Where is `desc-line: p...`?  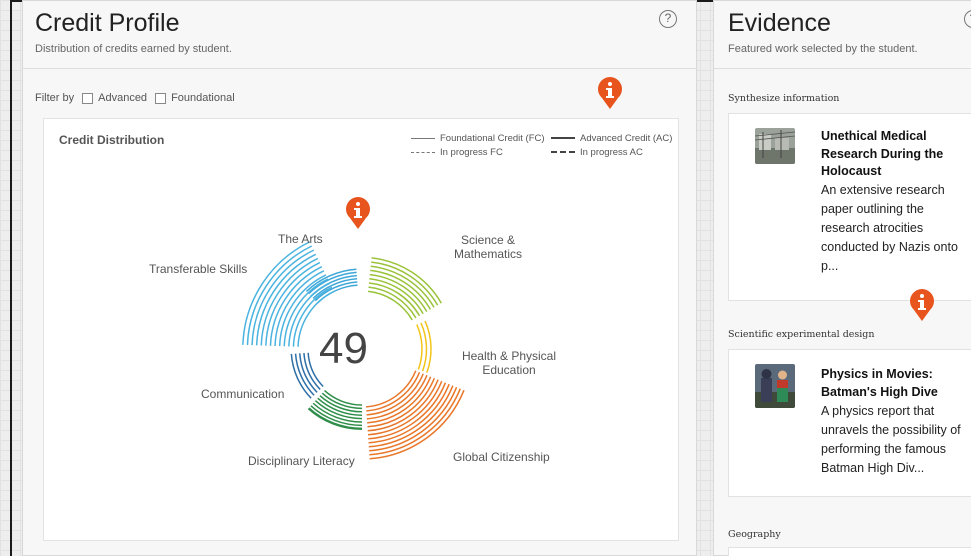
desc-line: p... is located at coordinates (830, 266).